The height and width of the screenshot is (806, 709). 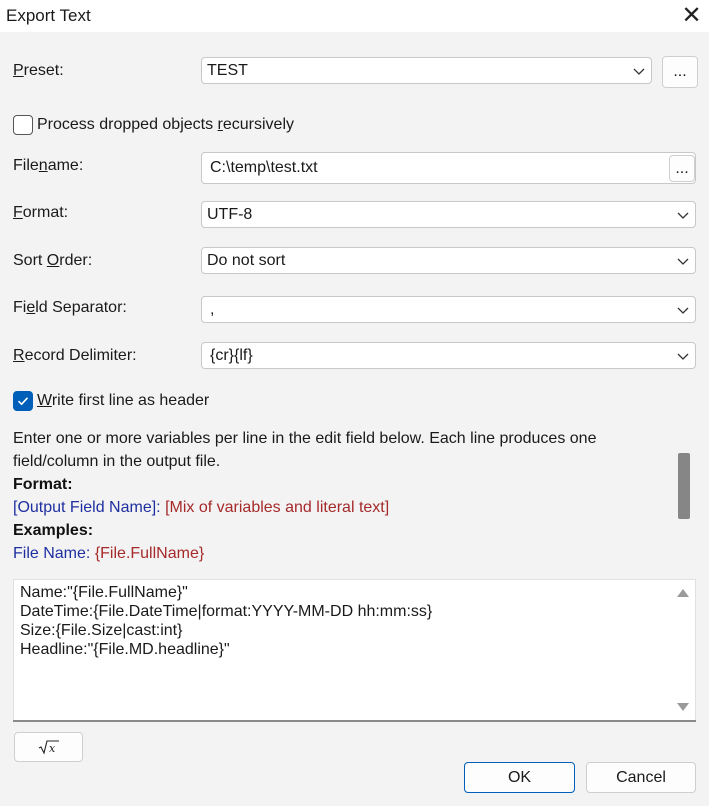 I want to click on scroll-up-icon, so click(x=683, y=593).